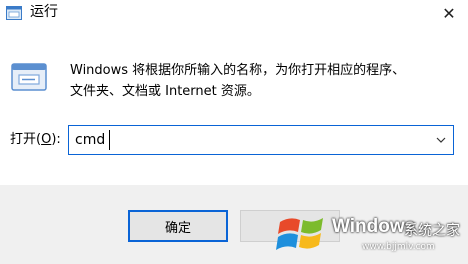  I want to click on window-title: 运行, so click(44, 12).